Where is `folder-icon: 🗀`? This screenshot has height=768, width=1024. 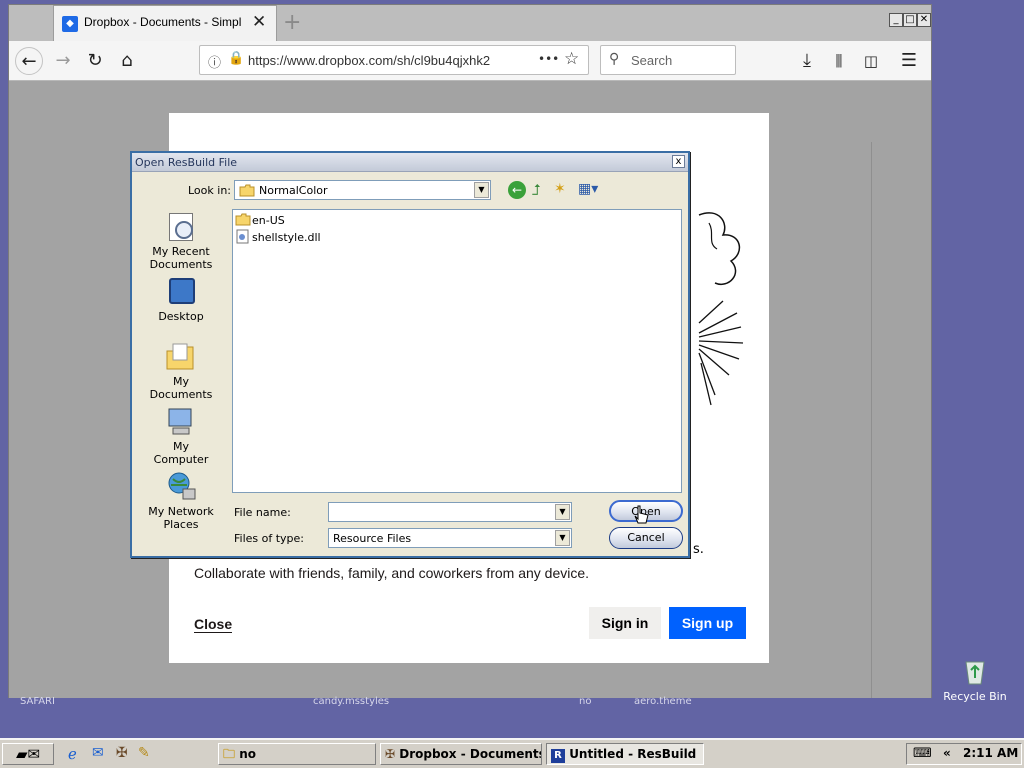 folder-icon: 🗀 is located at coordinates (229, 754).